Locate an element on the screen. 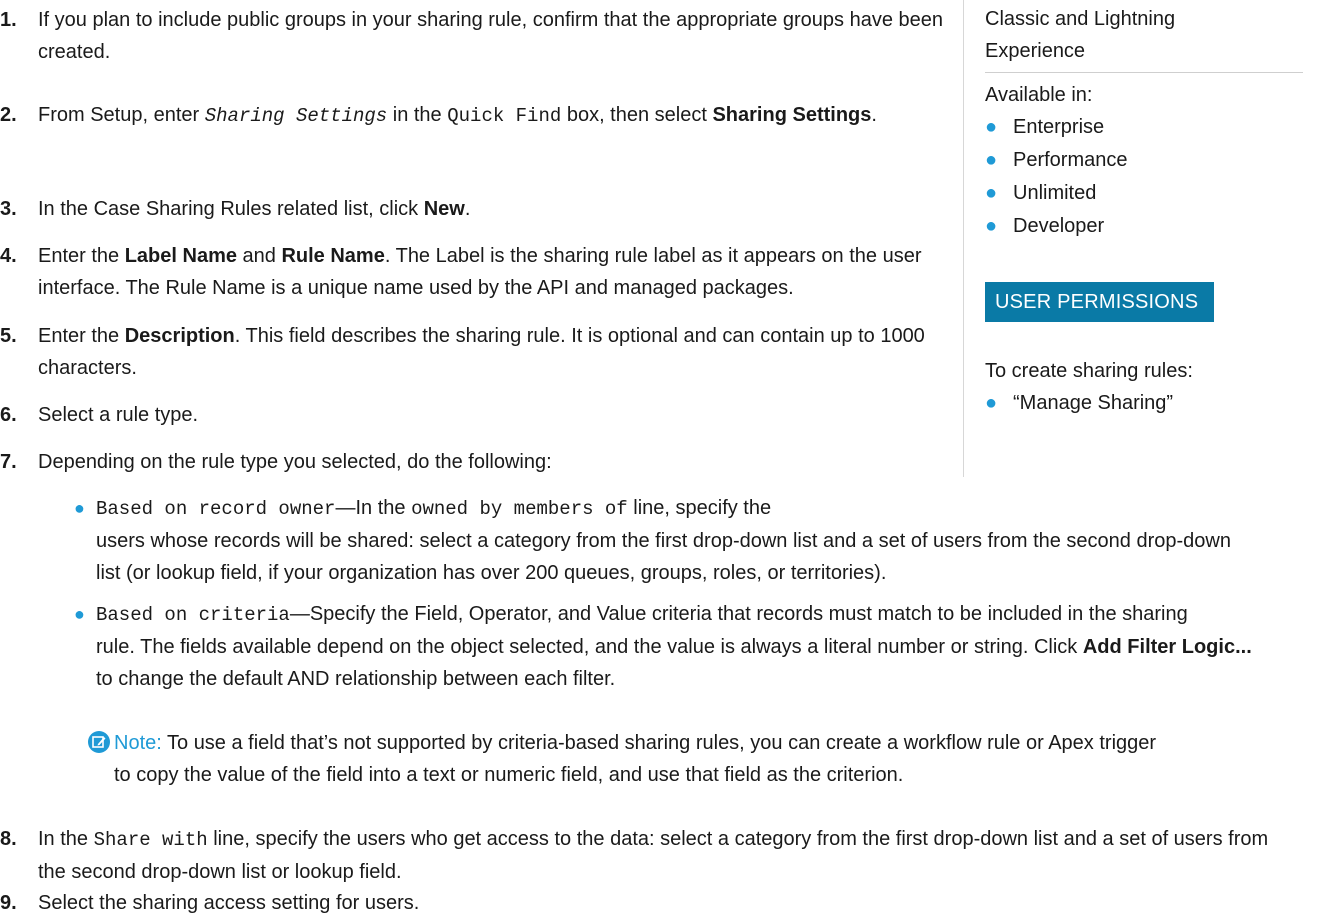 This screenshot has width=1319, height=920. share-with-term: Share with is located at coordinates (150, 840).